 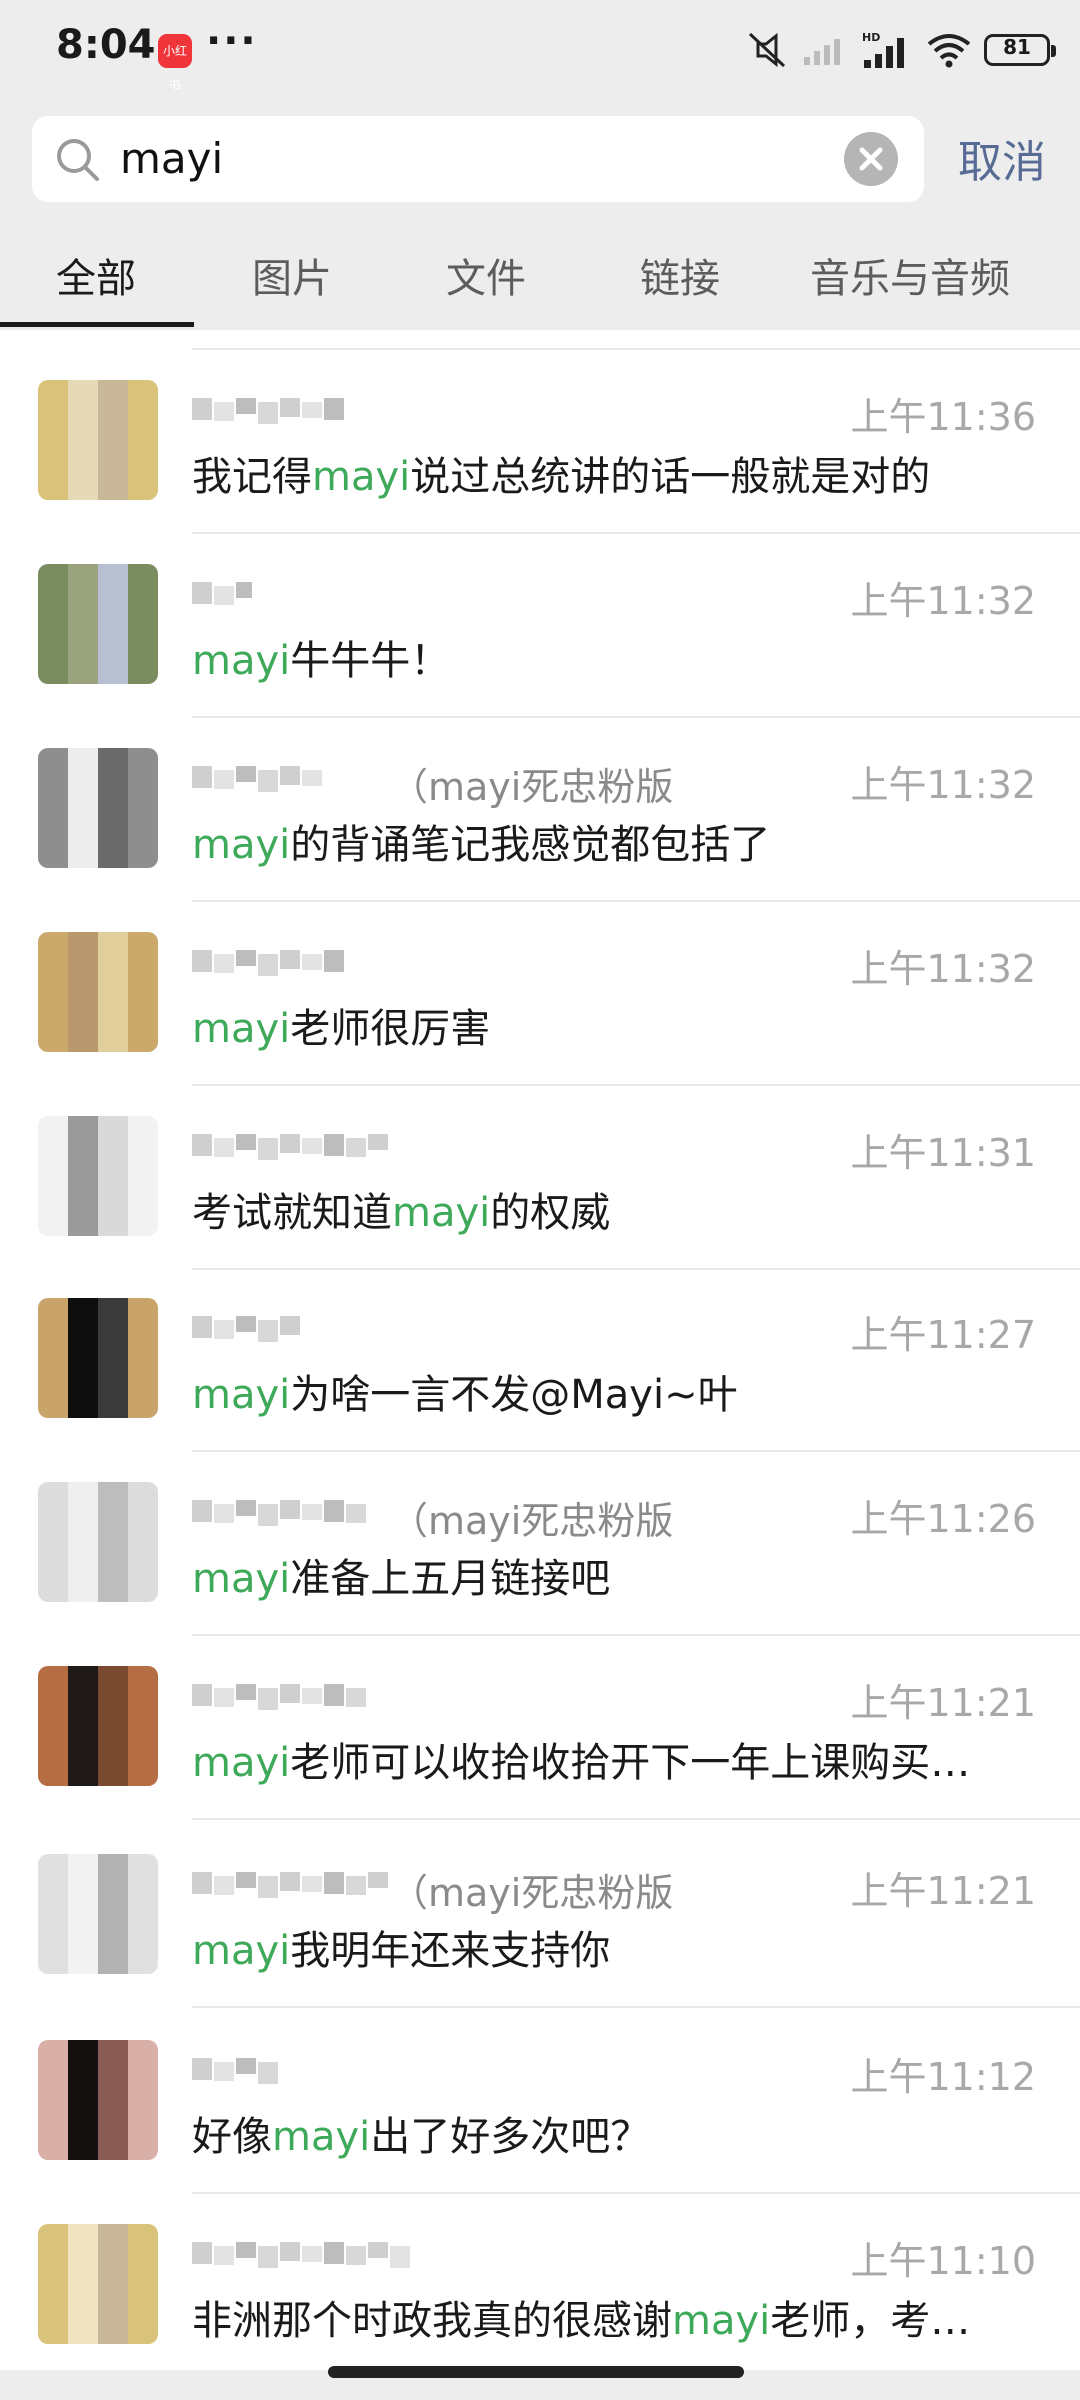 I want to click on message-snippet: 考试就知道mayi的权威, so click(x=401, y=1209).